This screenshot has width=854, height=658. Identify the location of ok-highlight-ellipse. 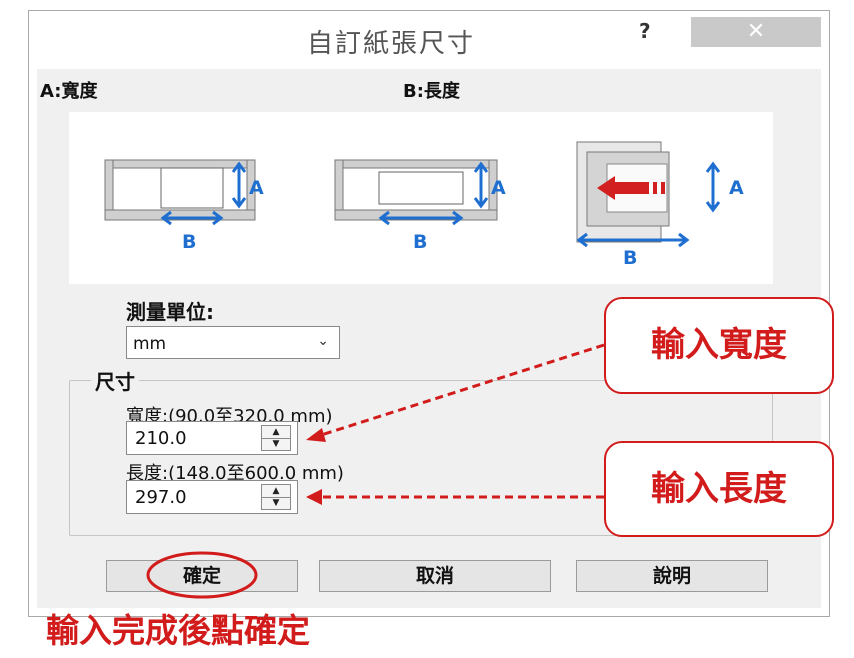
(202, 575).